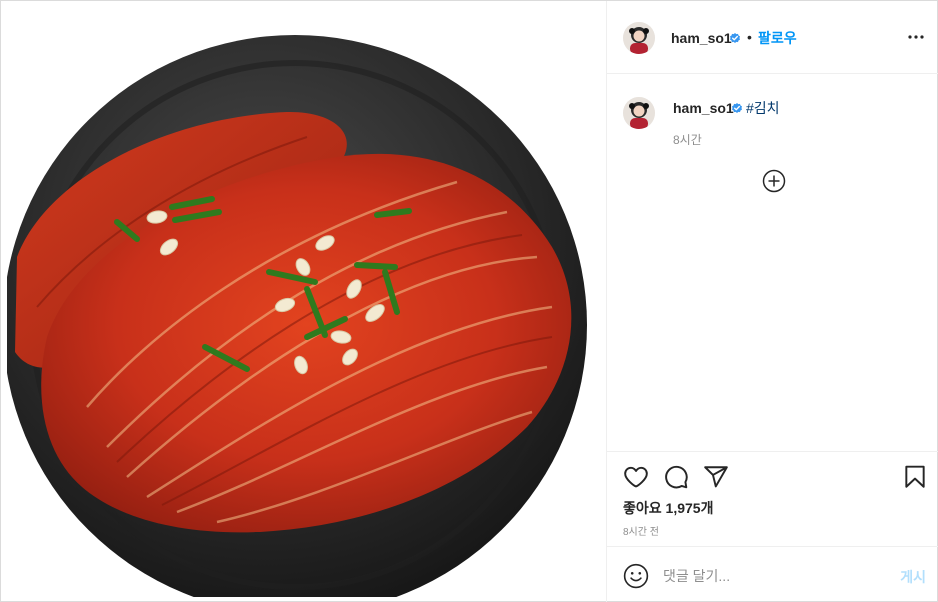  Describe the element at coordinates (916, 37) in the screenshot. I see `more-options-icon` at that location.